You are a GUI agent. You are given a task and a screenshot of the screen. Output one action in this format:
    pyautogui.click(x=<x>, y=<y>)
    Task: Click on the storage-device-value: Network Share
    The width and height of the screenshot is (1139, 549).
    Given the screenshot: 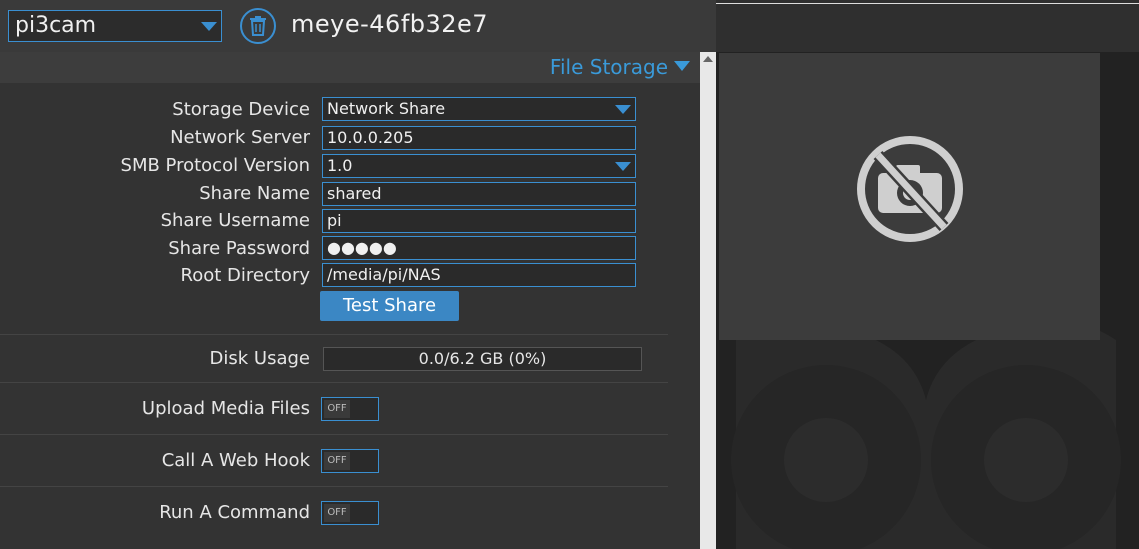 What is the action you would take?
    pyautogui.click(x=386, y=108)
    